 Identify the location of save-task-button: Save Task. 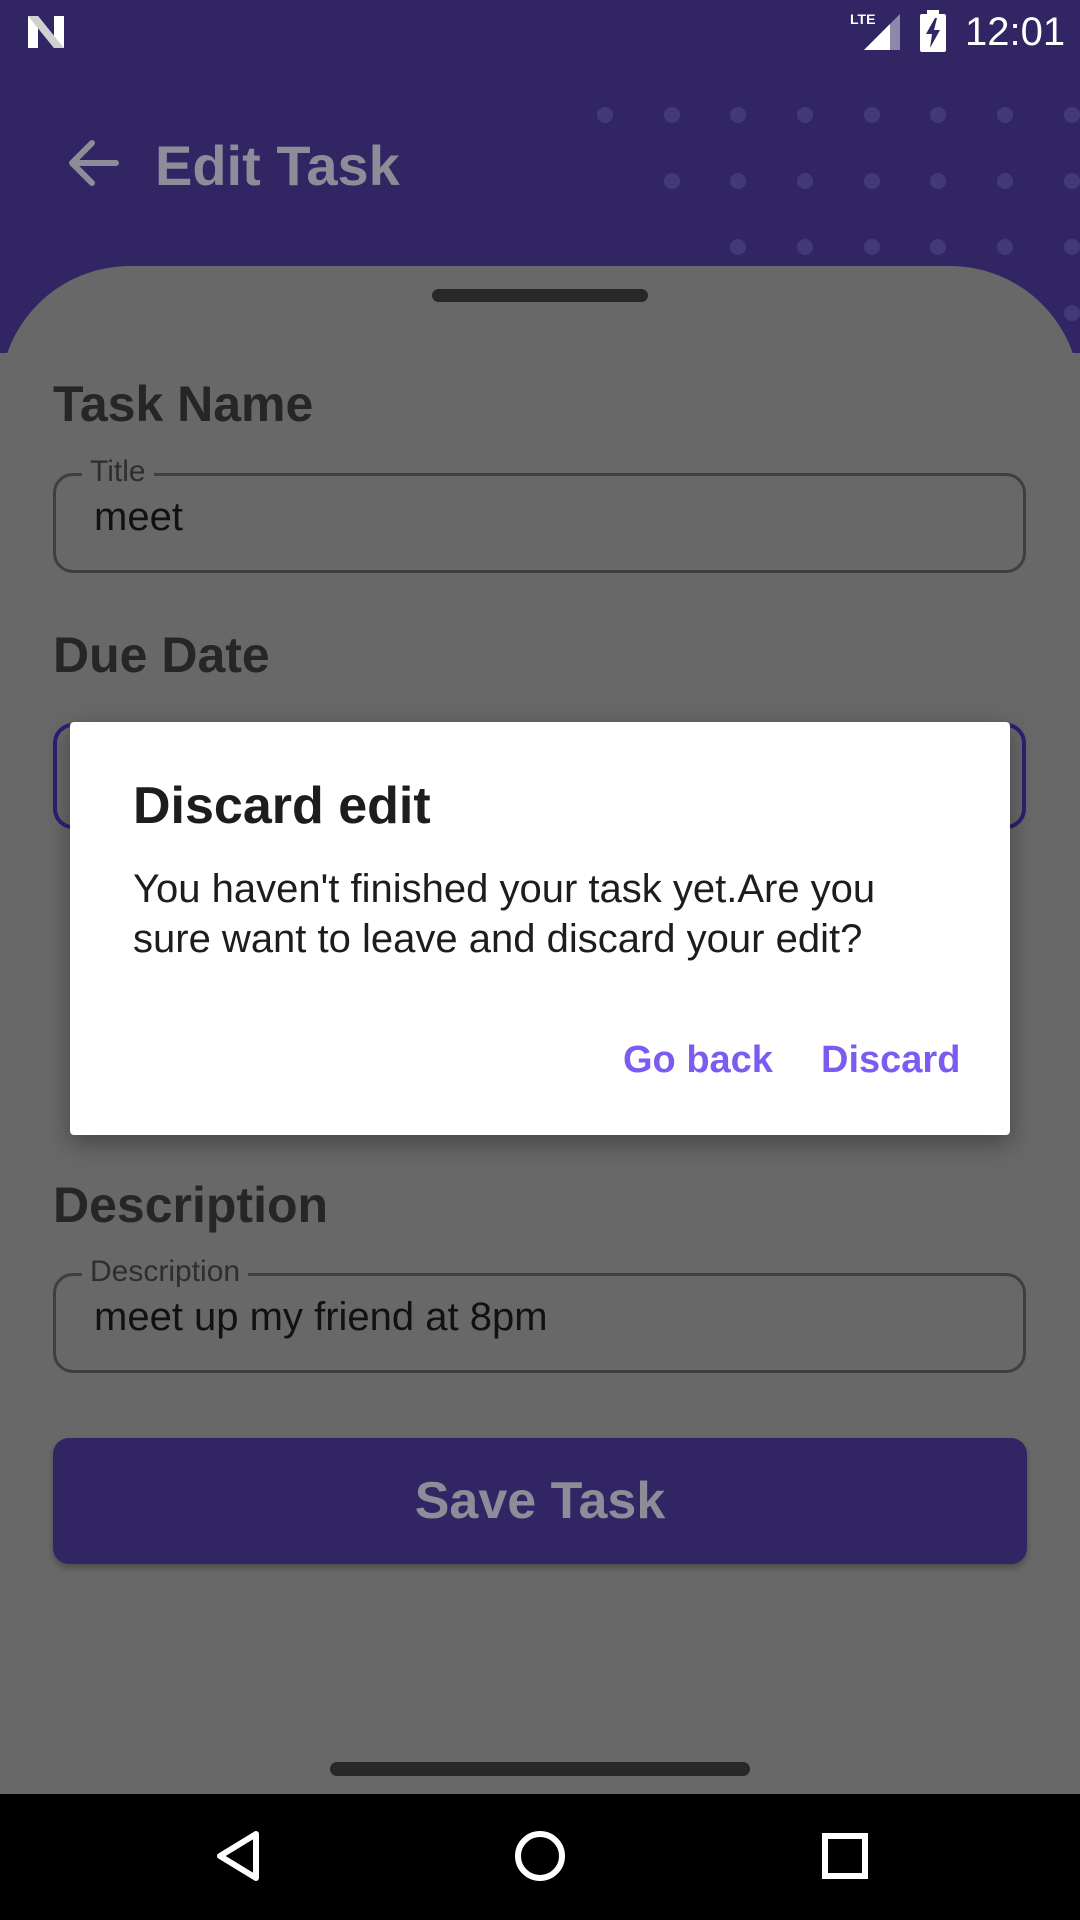
(540, 1501).